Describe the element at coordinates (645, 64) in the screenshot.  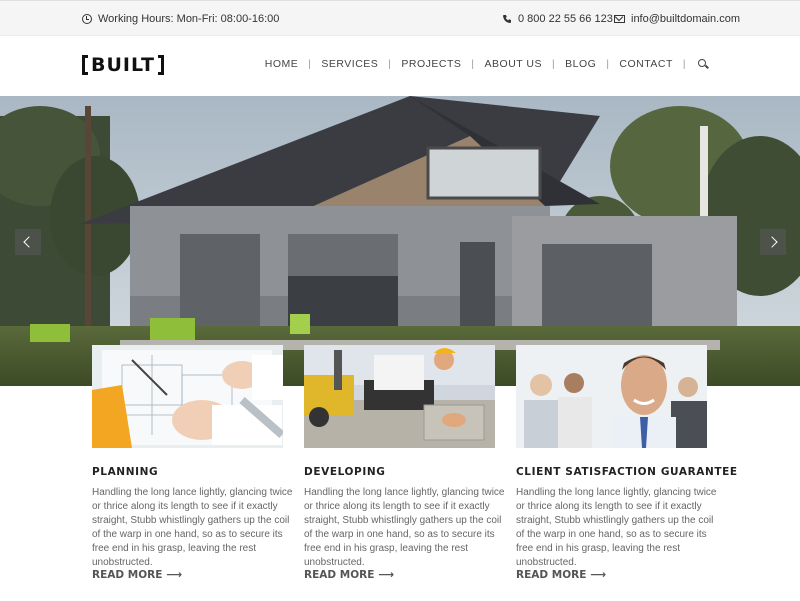
I see `nav-item-contact: CONTACT` at that location.